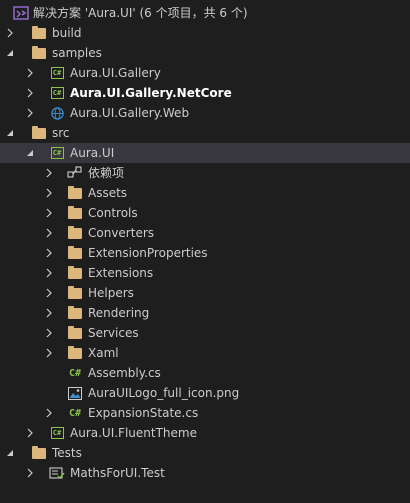 Image resolution: width=410 pixels, height=503 pixels. I want to click on file-logo-png: AuraUILogo_full_icon.png, so click(205, 393).